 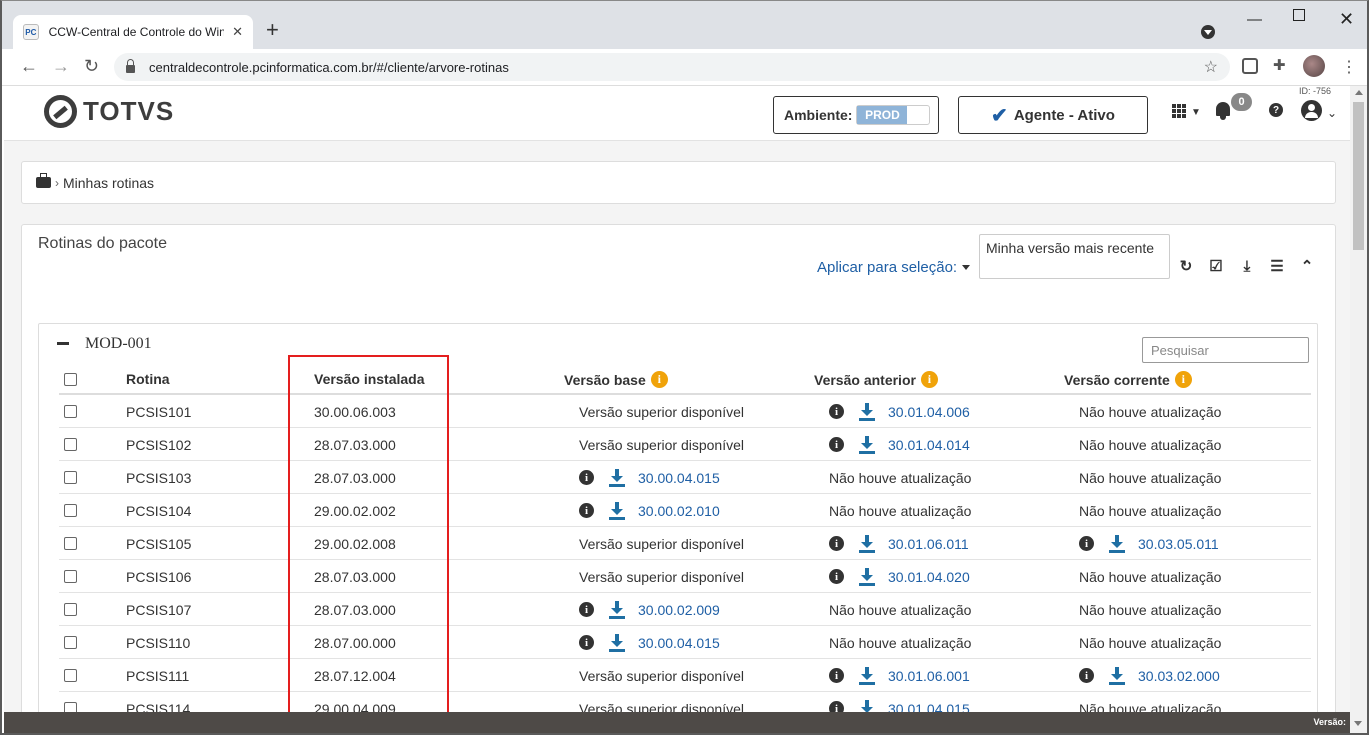 I want to click on environment-switch: Ambiente: PROD, so click(x=856, y=115).